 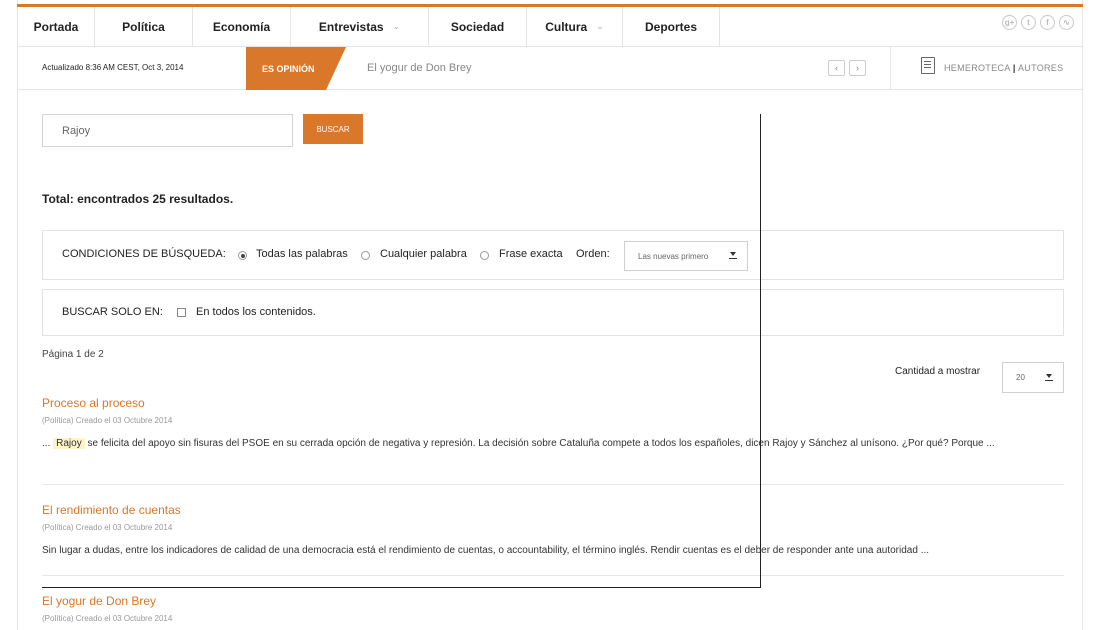 I want to click on all-content-checkbox, so click(x=181, y=312).